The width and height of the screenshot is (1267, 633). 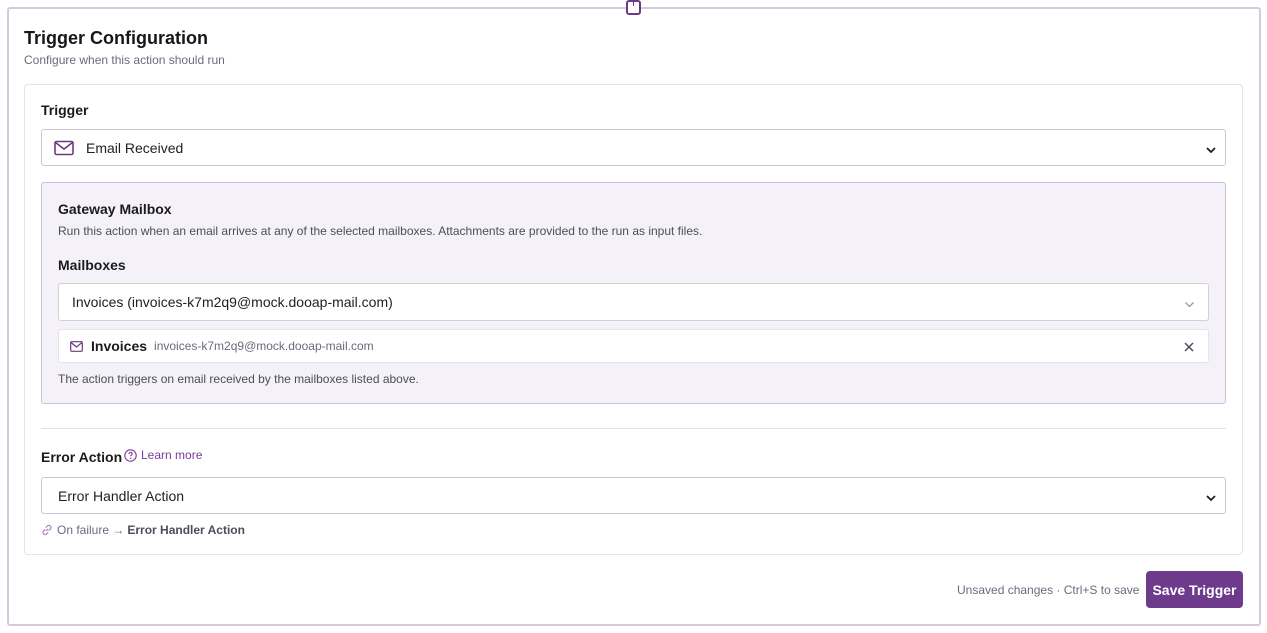 I want to click on failure-routing-note: On failure → Error Handler Action, so click(x=143, y=530).